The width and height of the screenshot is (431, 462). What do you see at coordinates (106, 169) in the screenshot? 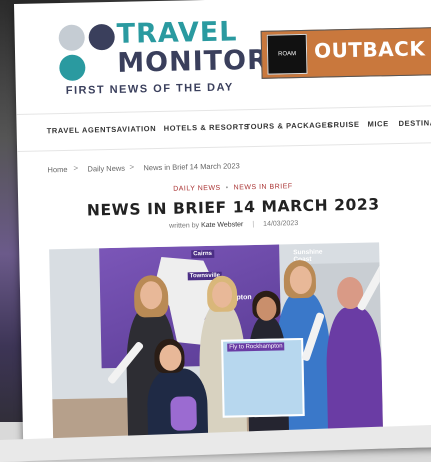
I see `breadcrumb-daily-news: Daily News` at bounding box center [106, 169].